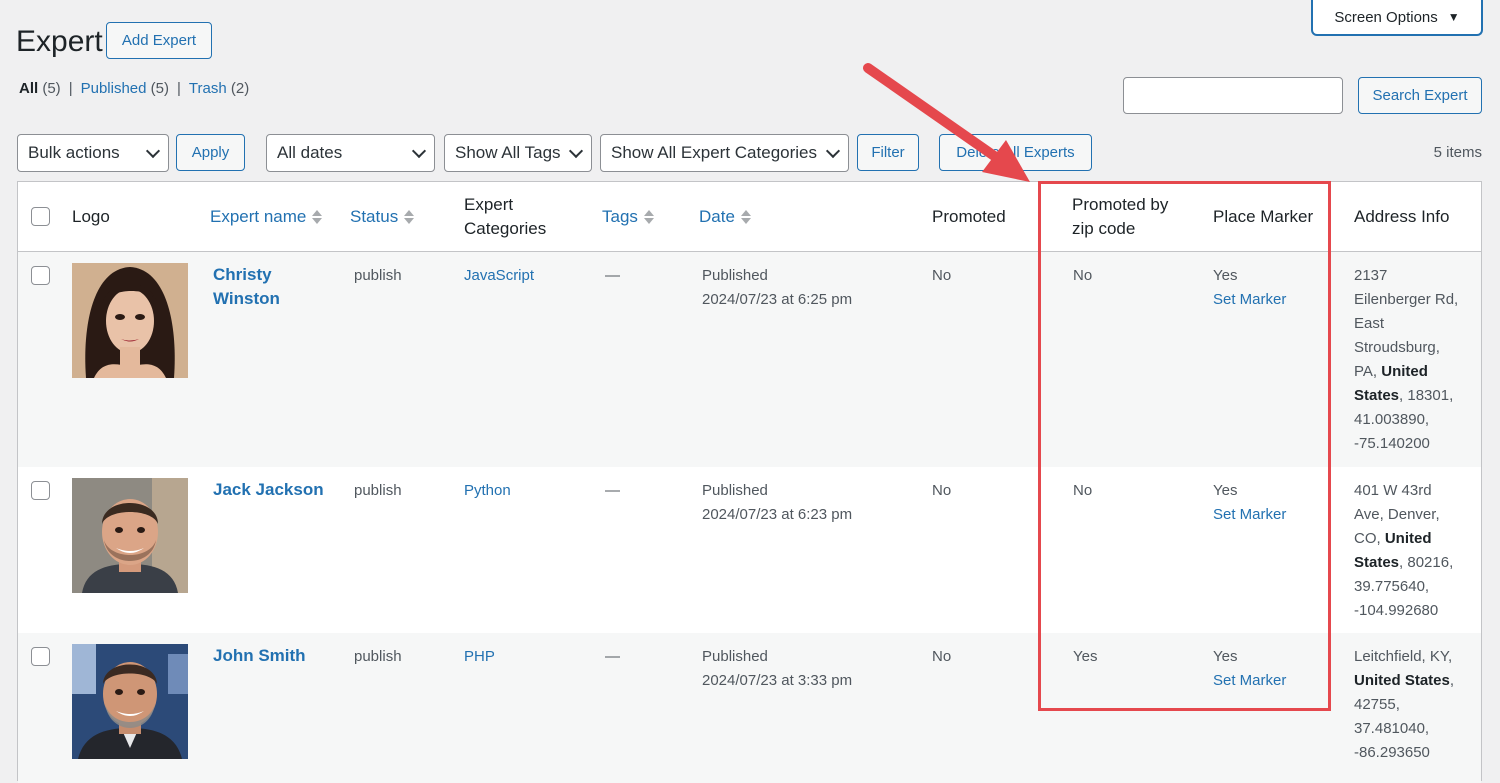 Image resolution: width=1500 pixels, height=783 pixels. What do you see at coordinates (1015, 152) in the screenshot?
I see `delete-all-experts-button: Delete All Experts` at bounding box center [1015, 152].